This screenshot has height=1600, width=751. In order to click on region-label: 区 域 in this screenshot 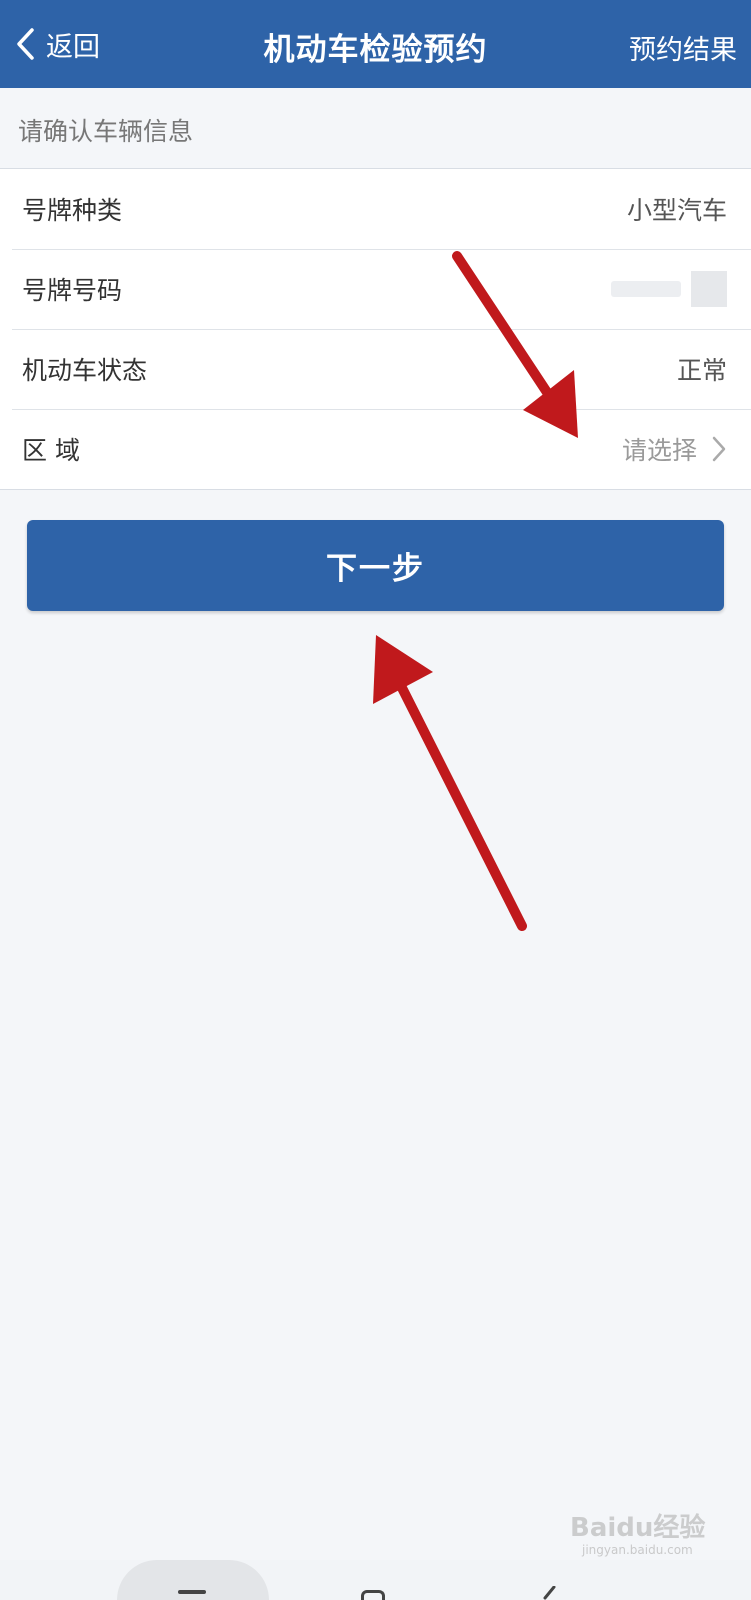, I will do `click(51, 450)`.